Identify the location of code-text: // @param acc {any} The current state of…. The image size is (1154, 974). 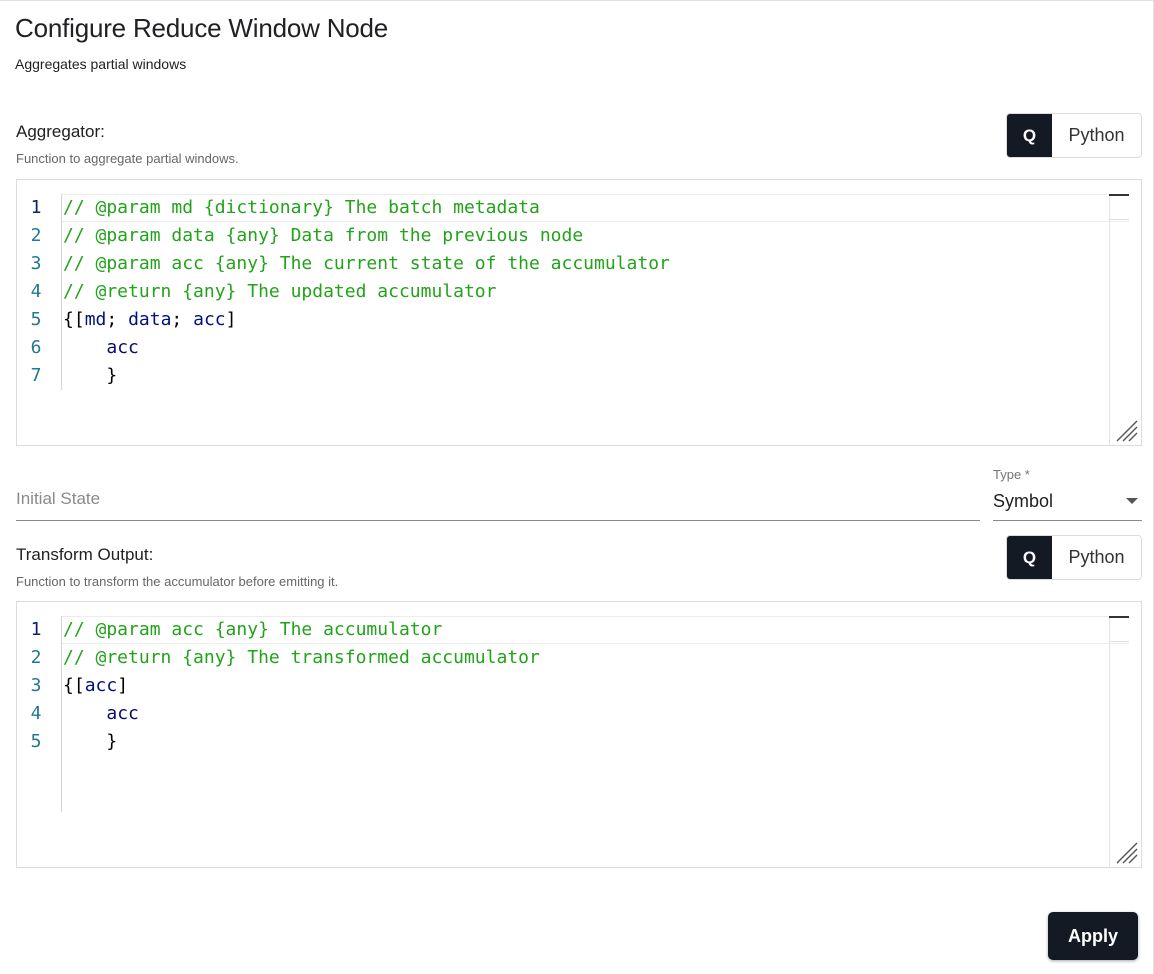
(365, 264).